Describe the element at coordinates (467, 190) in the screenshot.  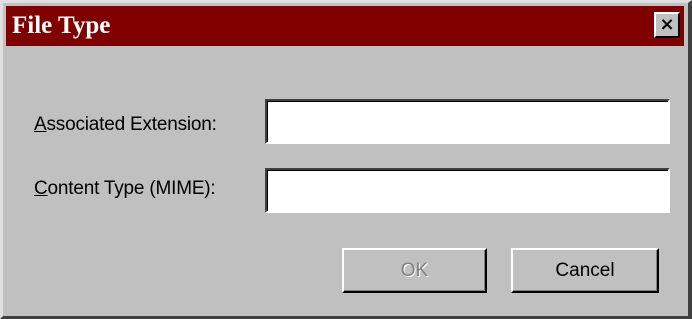
I see `content-type-input` at that location.